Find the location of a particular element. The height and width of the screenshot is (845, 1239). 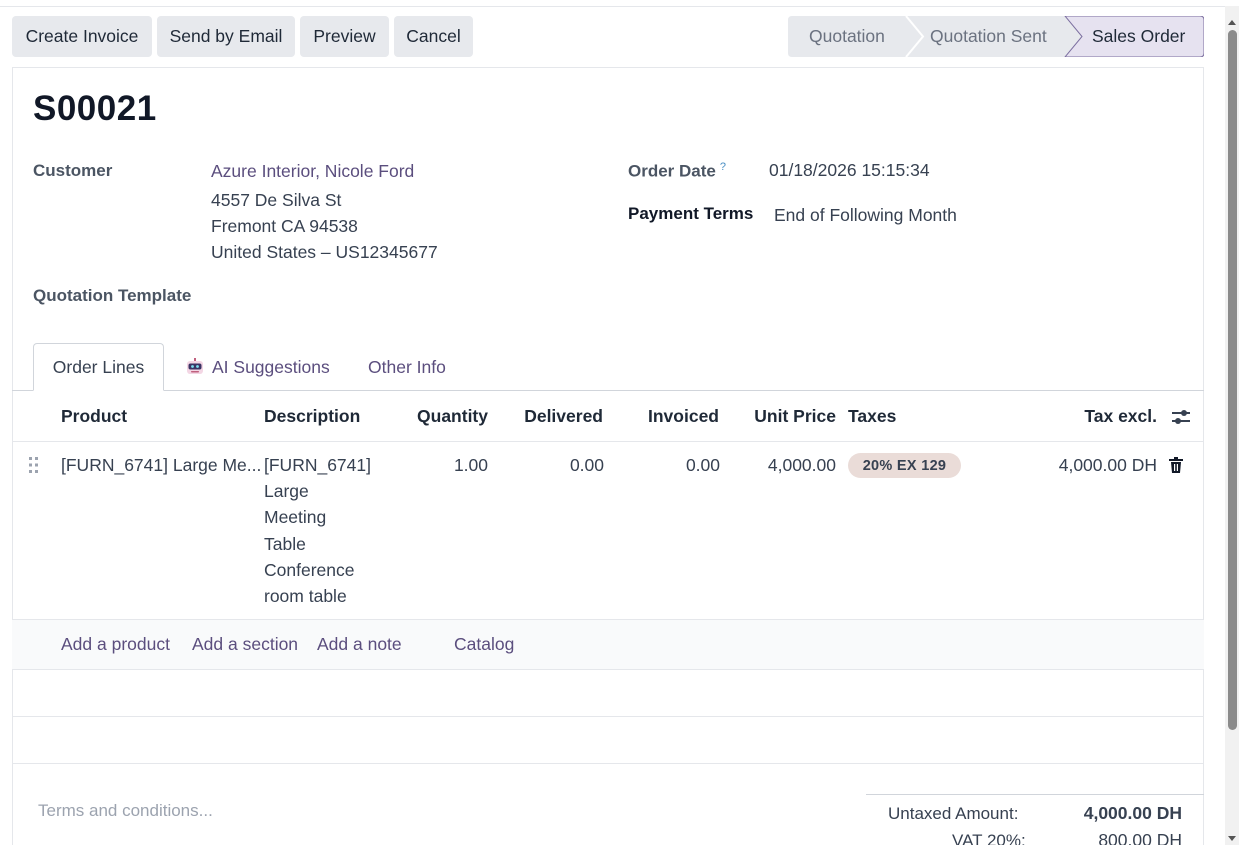

page-title: S00021 is located at coordinates (95, 108).